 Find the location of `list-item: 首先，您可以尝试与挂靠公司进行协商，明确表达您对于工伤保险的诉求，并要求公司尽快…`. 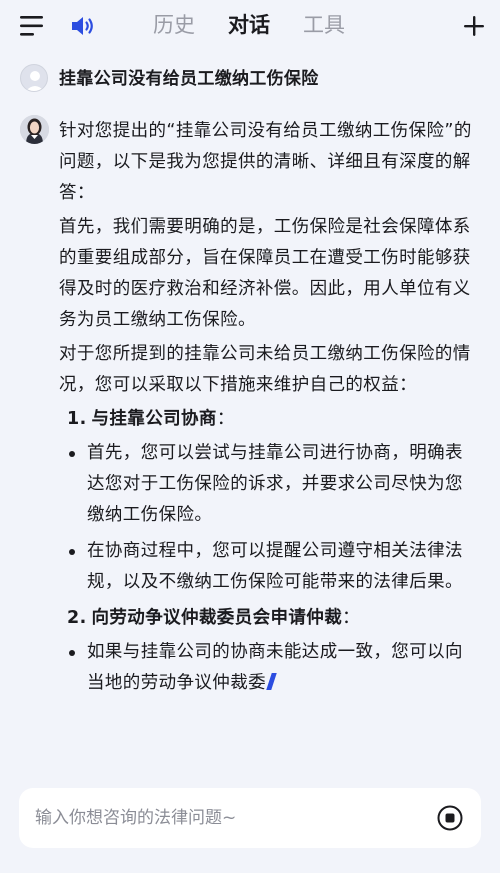

list-item: 首先，您可以尝试与挂靠公司进行协商，明确表达您对于工伤保险的诉求，并要求公司尽快… is located at coordinates (269, 484).